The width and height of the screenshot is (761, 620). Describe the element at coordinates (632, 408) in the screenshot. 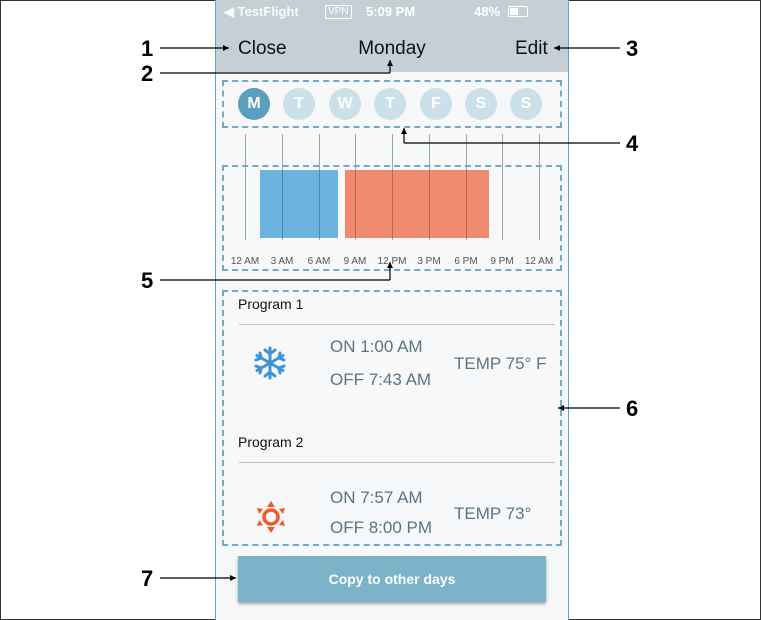

I see `callout-6: 6` at that location.